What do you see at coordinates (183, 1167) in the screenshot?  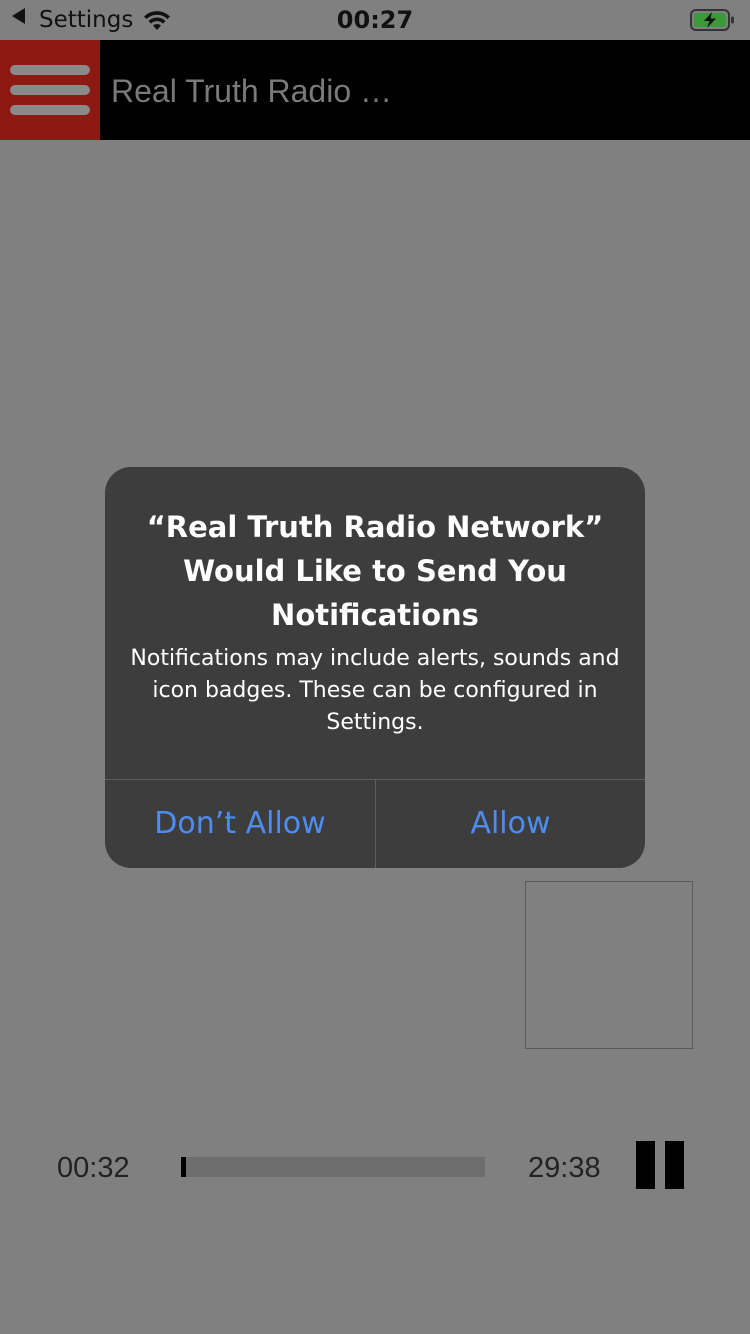 I see `progress-thumb` at bounding box center [183, 1167].